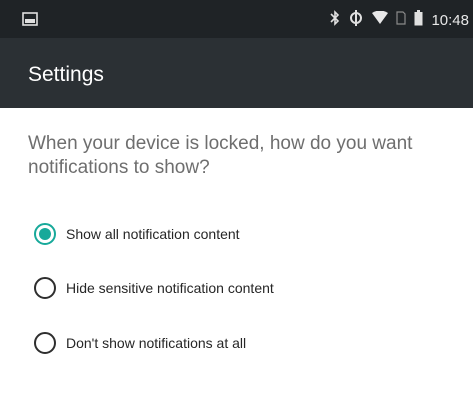 The height and width of the screenshot is (407, 473). I want to click on option-dont-show: Don't show notifications at all, so click(236, 343).